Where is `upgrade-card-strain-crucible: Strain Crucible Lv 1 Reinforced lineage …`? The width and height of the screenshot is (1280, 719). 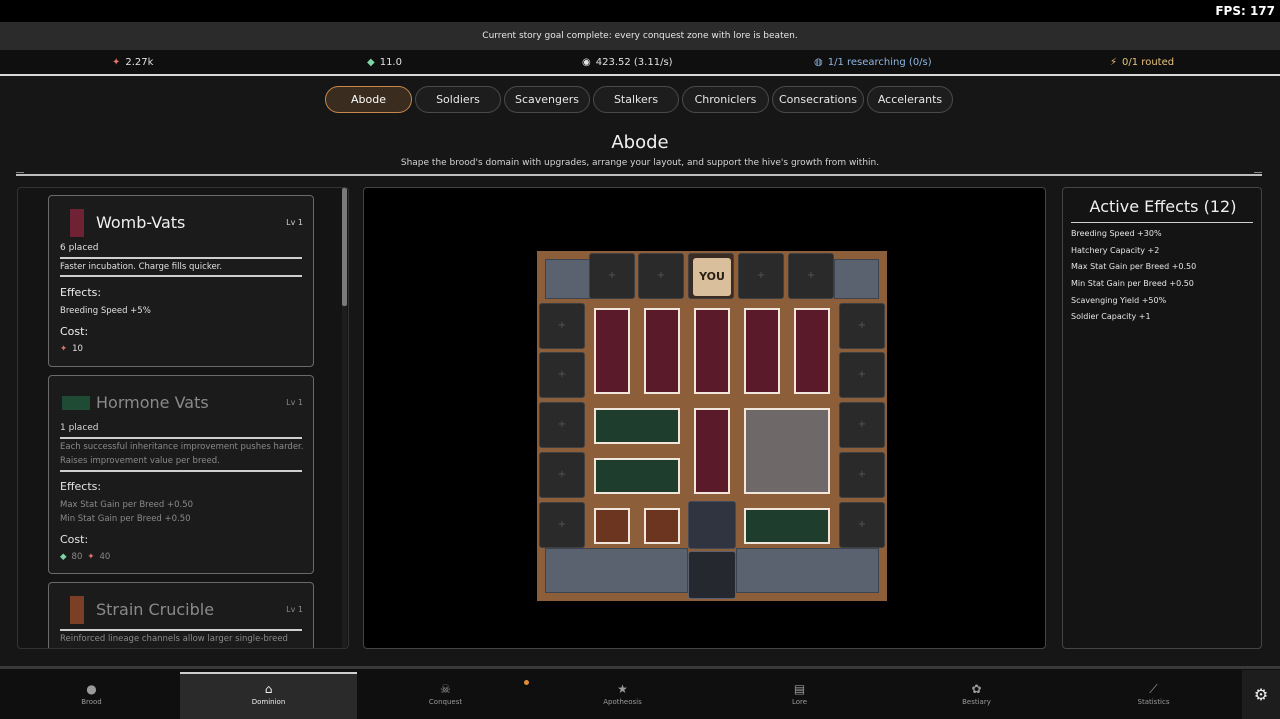 upgrade-card-strain-crucible: Strain Crucible Lv 1 Reinforced lineage … is located at coordinates (181, 615).